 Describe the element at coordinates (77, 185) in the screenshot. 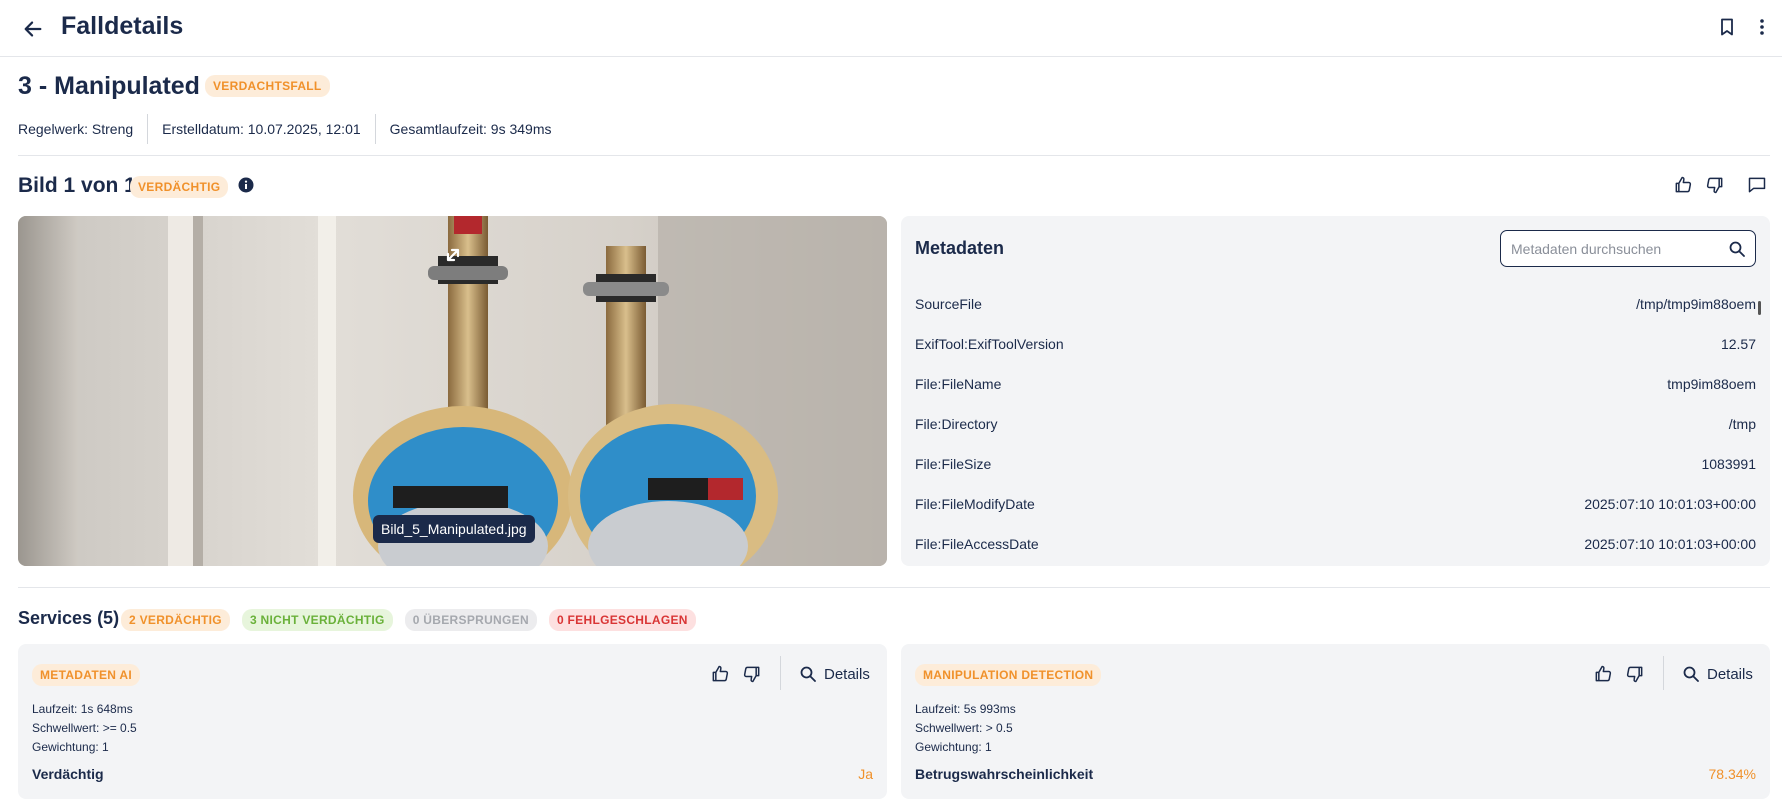

I see `image-section-title: Bild 1 von 1` at that location.